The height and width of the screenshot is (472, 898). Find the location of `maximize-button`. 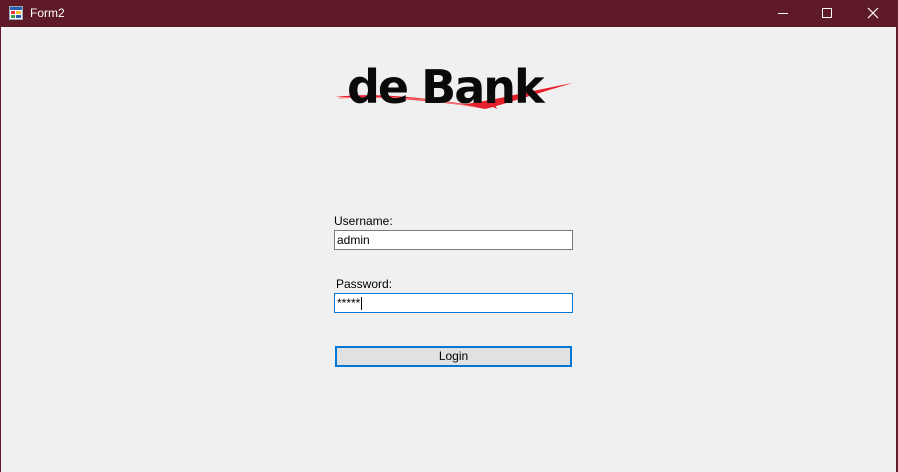

maximize-button is located at coordinates (827, 13).